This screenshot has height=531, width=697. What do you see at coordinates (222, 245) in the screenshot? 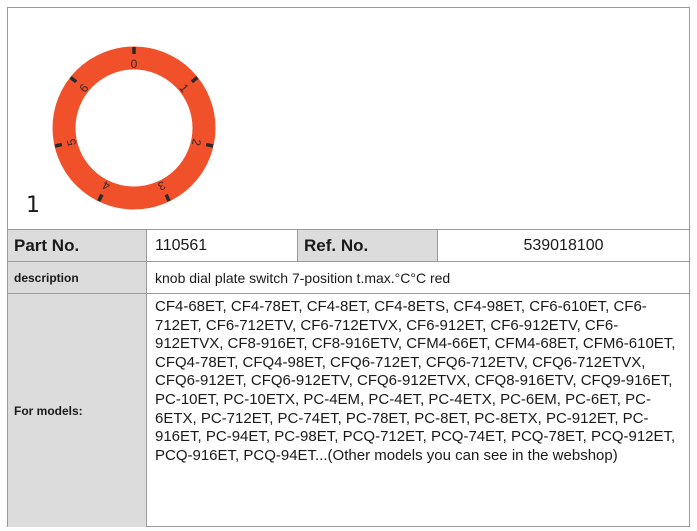
I see `part-number-value: 110561` at bounding box center [222, 245].